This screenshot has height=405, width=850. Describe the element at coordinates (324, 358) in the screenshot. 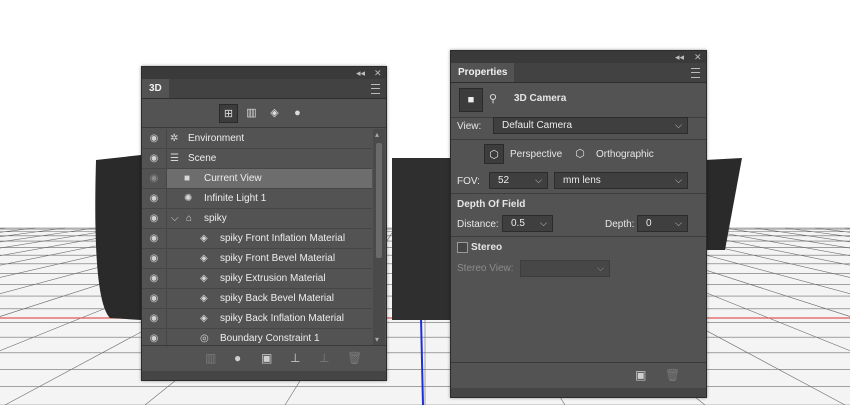

I see `constraint-add-icon: ⊥` at that location.